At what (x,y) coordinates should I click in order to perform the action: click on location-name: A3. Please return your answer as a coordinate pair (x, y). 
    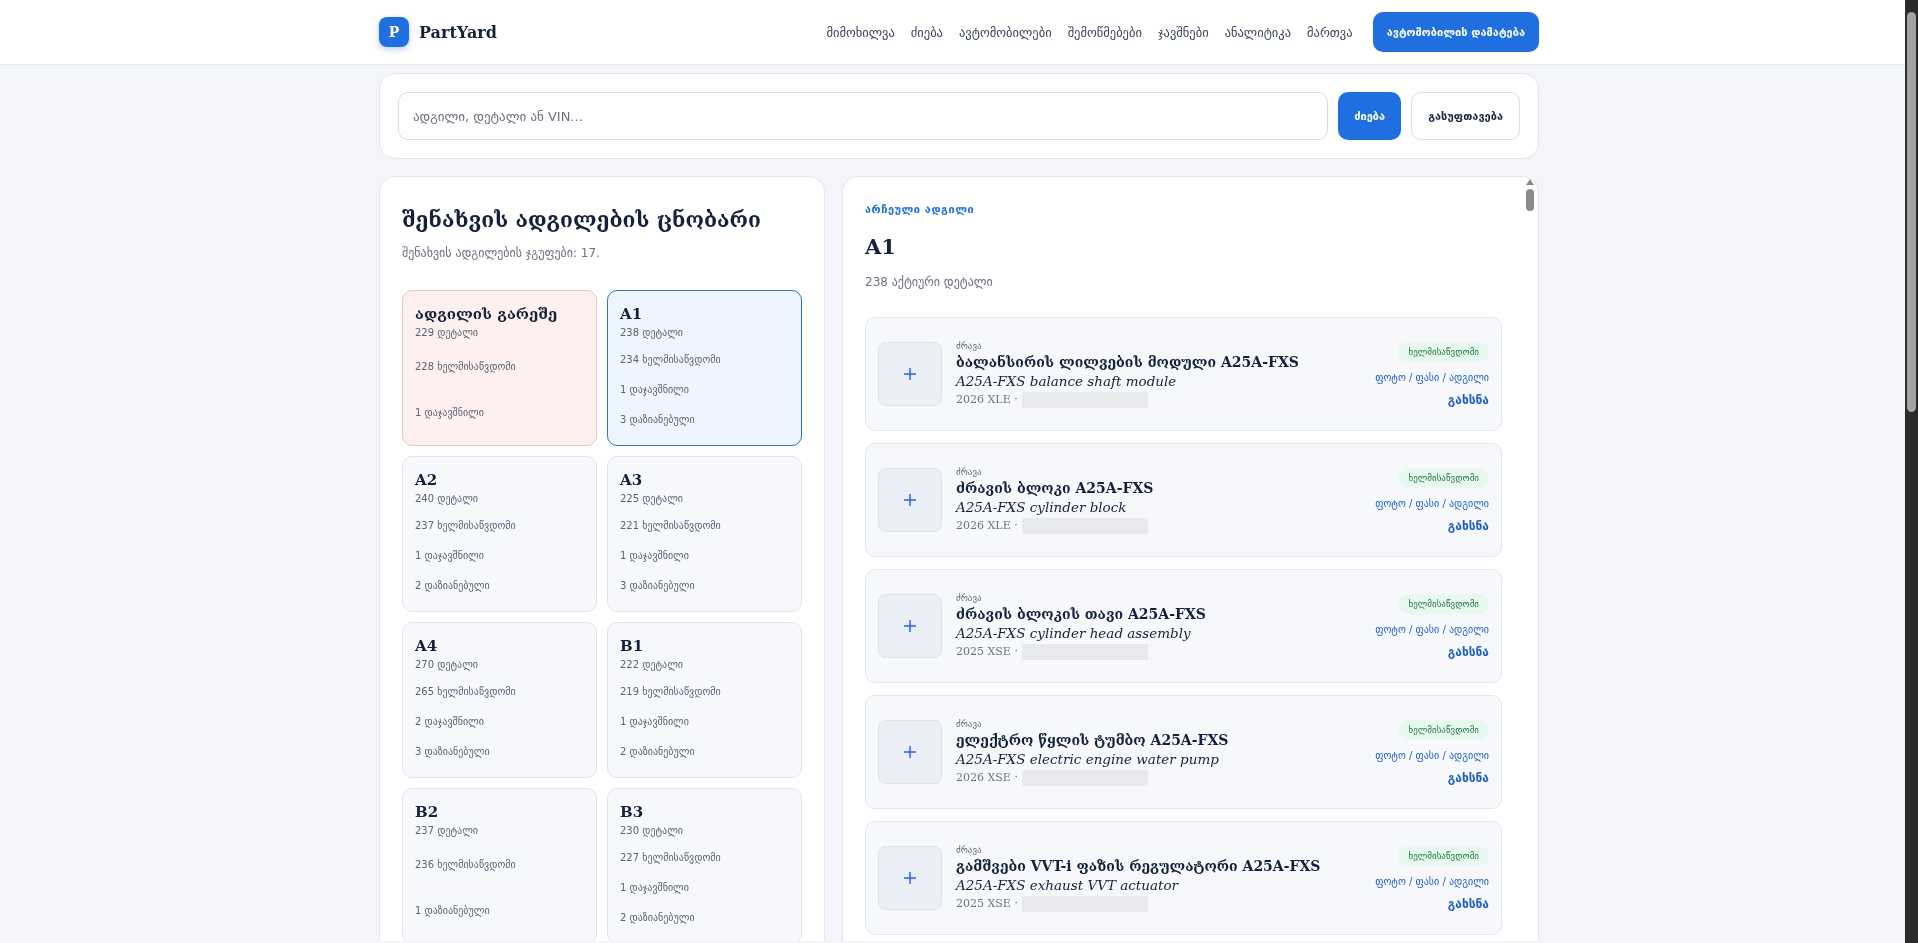
    Looking at the image, I should click on (632, 480).